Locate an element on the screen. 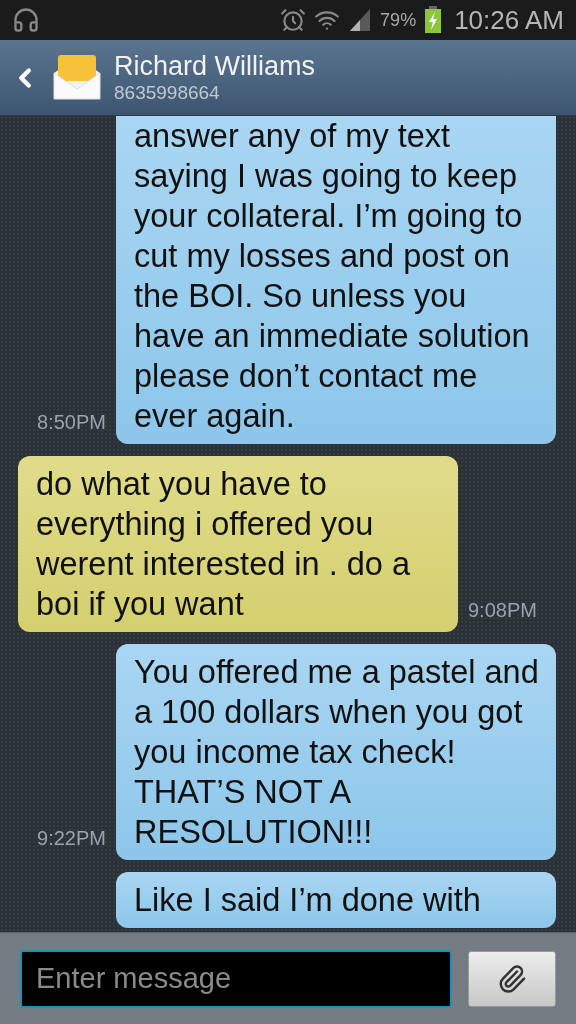  contact-name: Richard Williams is located at coordinates (215, 66).